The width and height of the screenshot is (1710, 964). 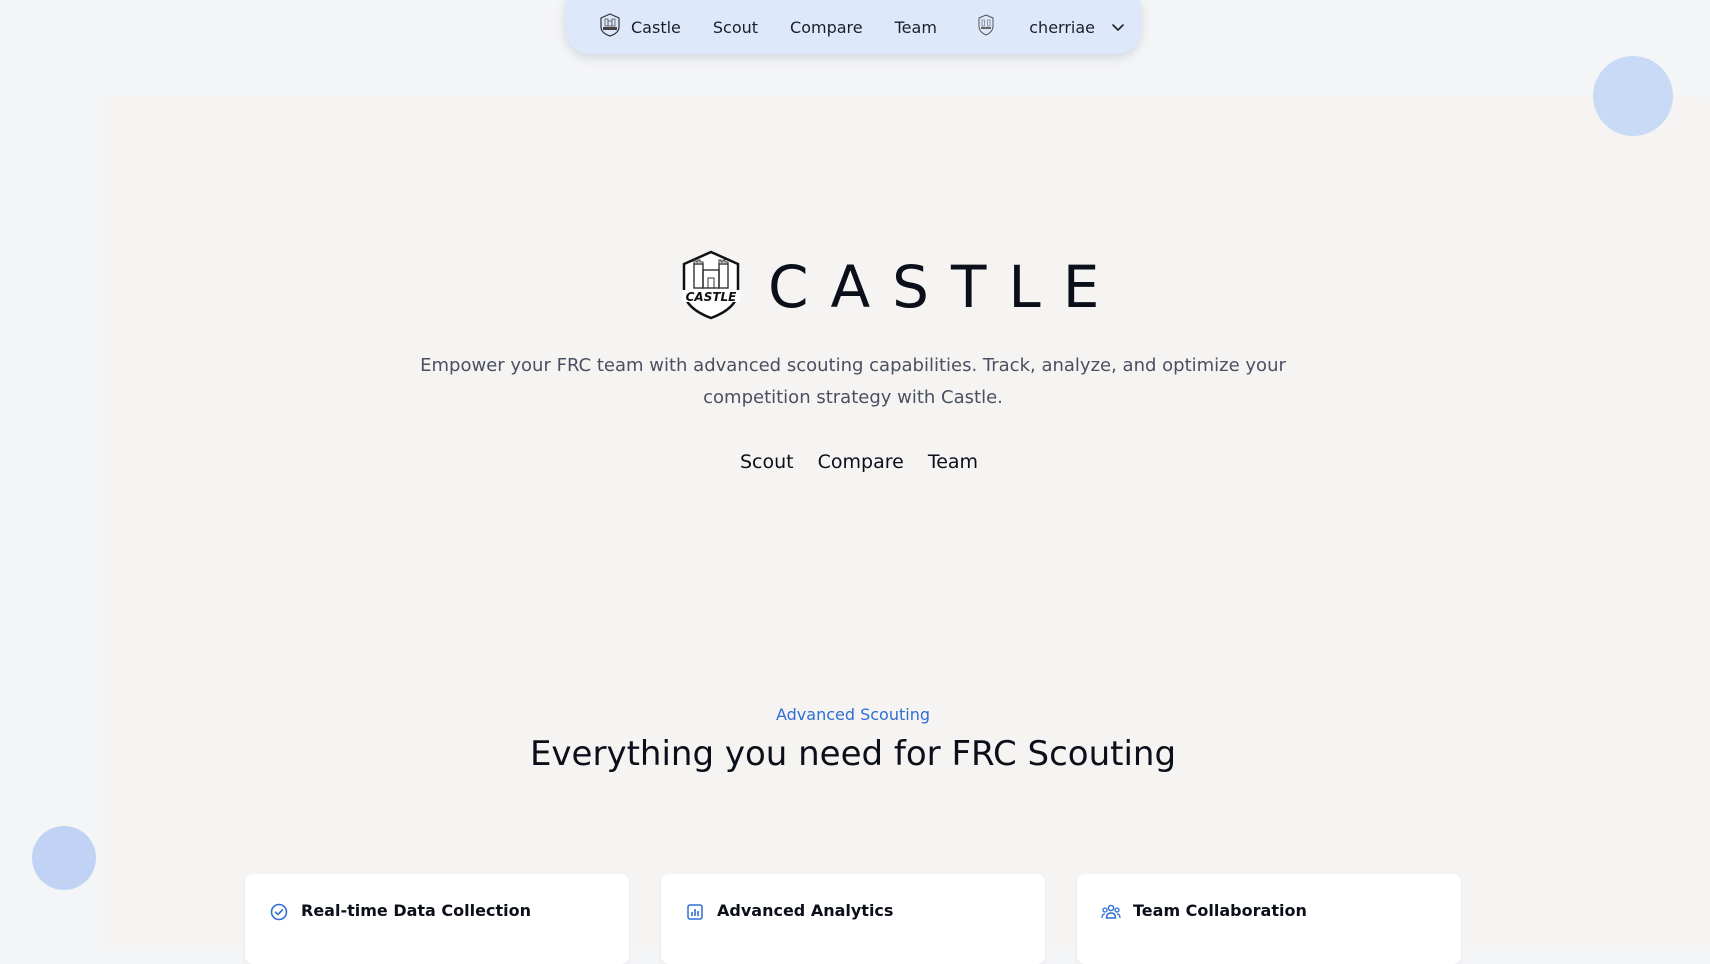 I want to click on nav-brand-link: Castle, so click(x=640, y=27).